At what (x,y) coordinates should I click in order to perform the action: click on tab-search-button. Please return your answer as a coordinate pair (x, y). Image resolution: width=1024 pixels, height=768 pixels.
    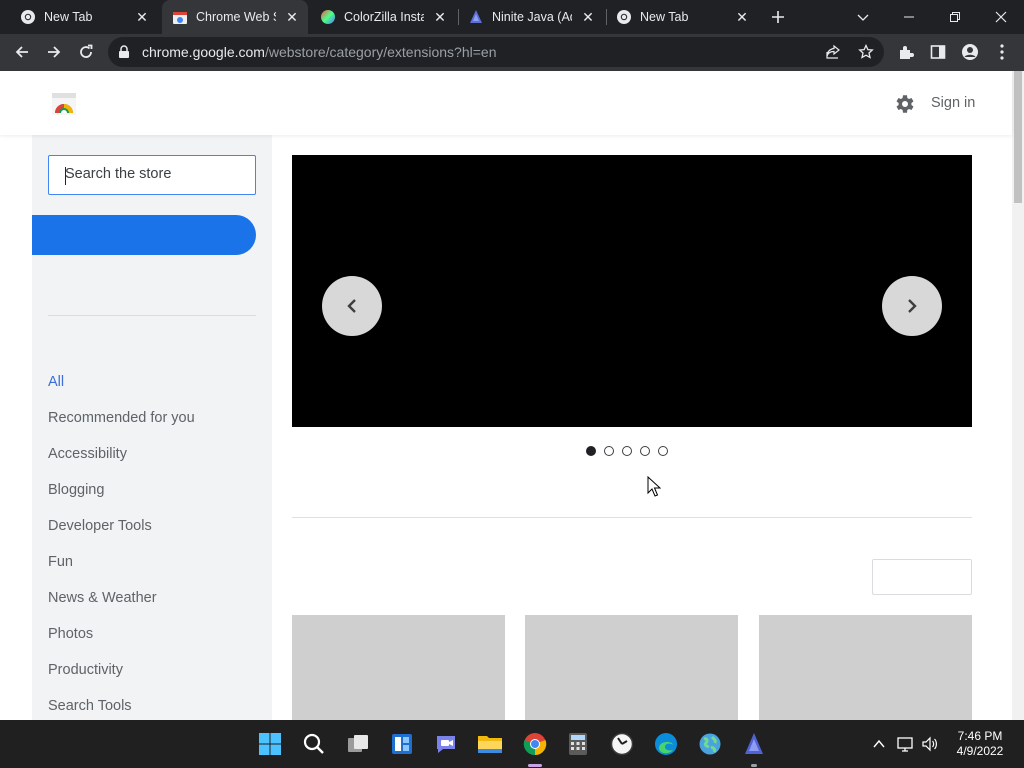
    Looking at the image, I should click on (863, 17).